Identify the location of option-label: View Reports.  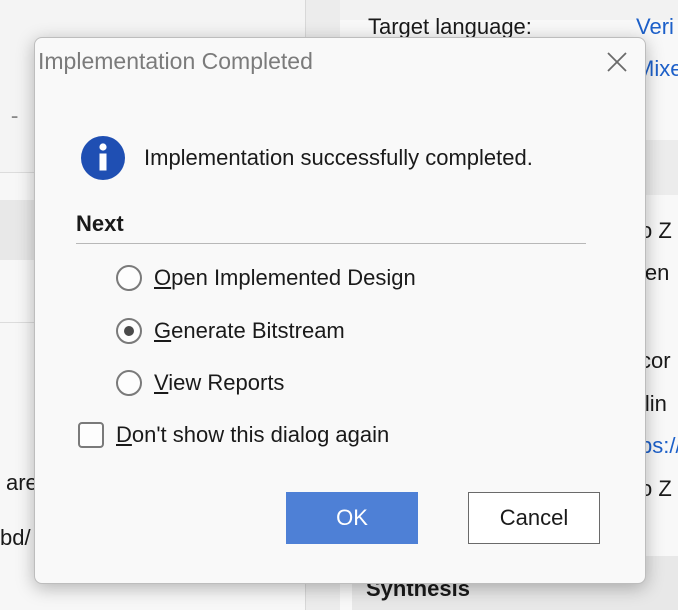
(219, 382).